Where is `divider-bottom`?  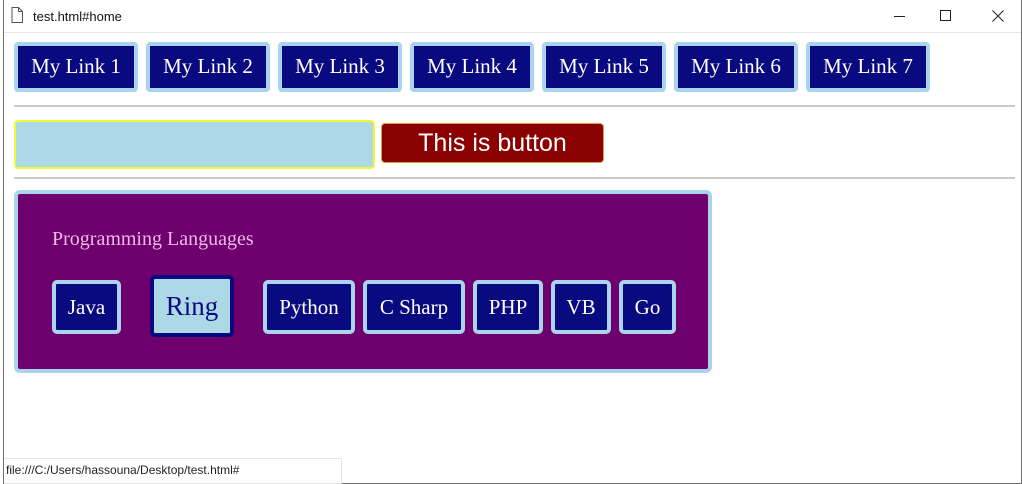
divider-bottom is located at coordinates (514, 178).